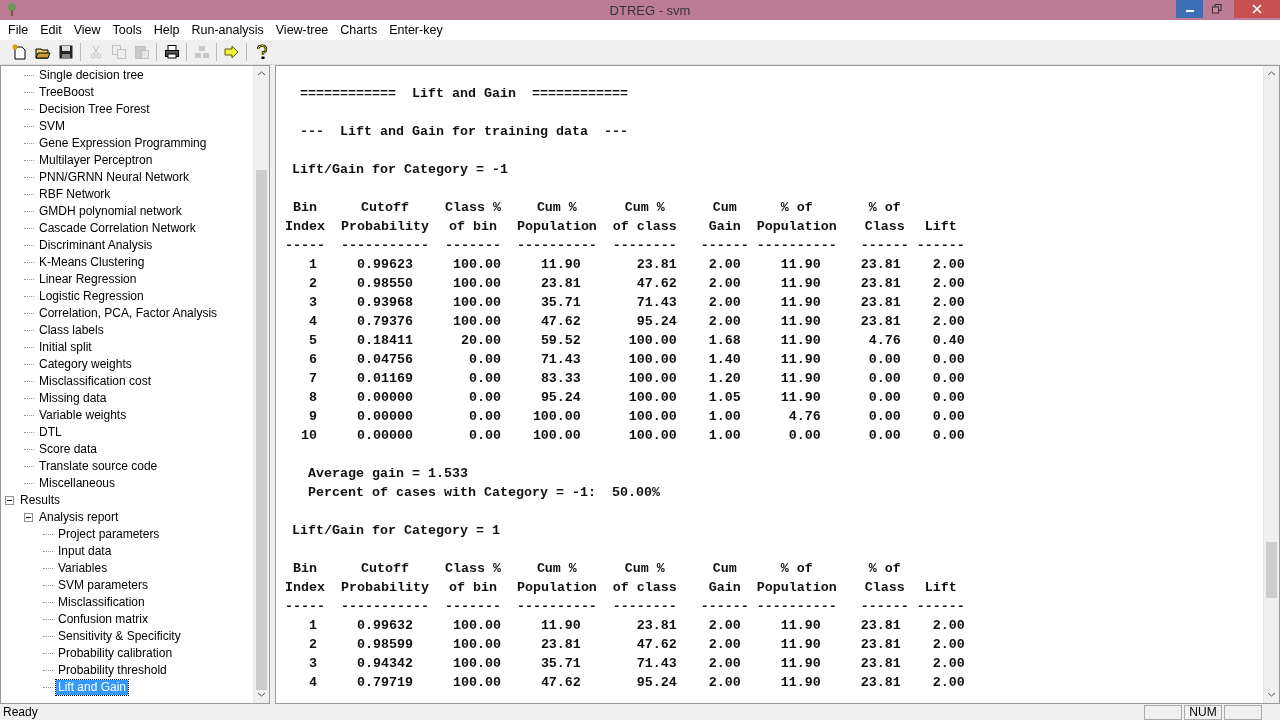  Describe the element at coordinates (83, 415) in the screenshot. I see `tree-item: Variable weights` at that location.